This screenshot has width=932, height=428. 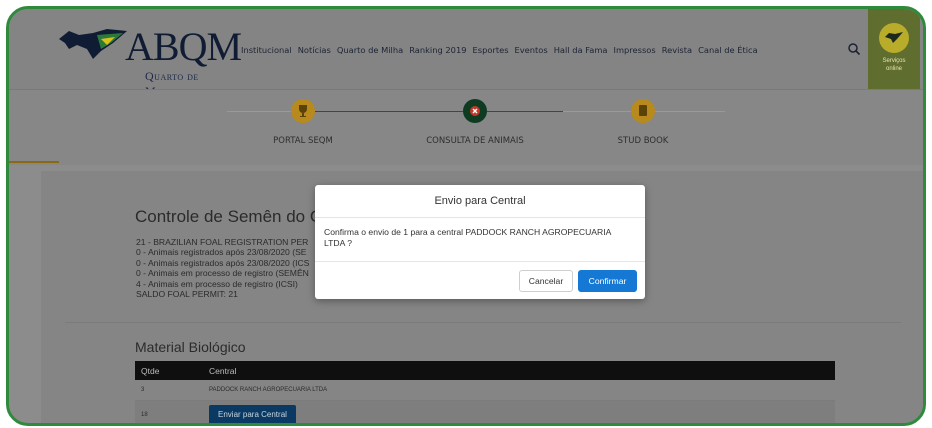 What do you see at coordinates (635, 50) in the screenshot?
I see `nav-item-impressos: Impressos` at bounding box center [635, 50].